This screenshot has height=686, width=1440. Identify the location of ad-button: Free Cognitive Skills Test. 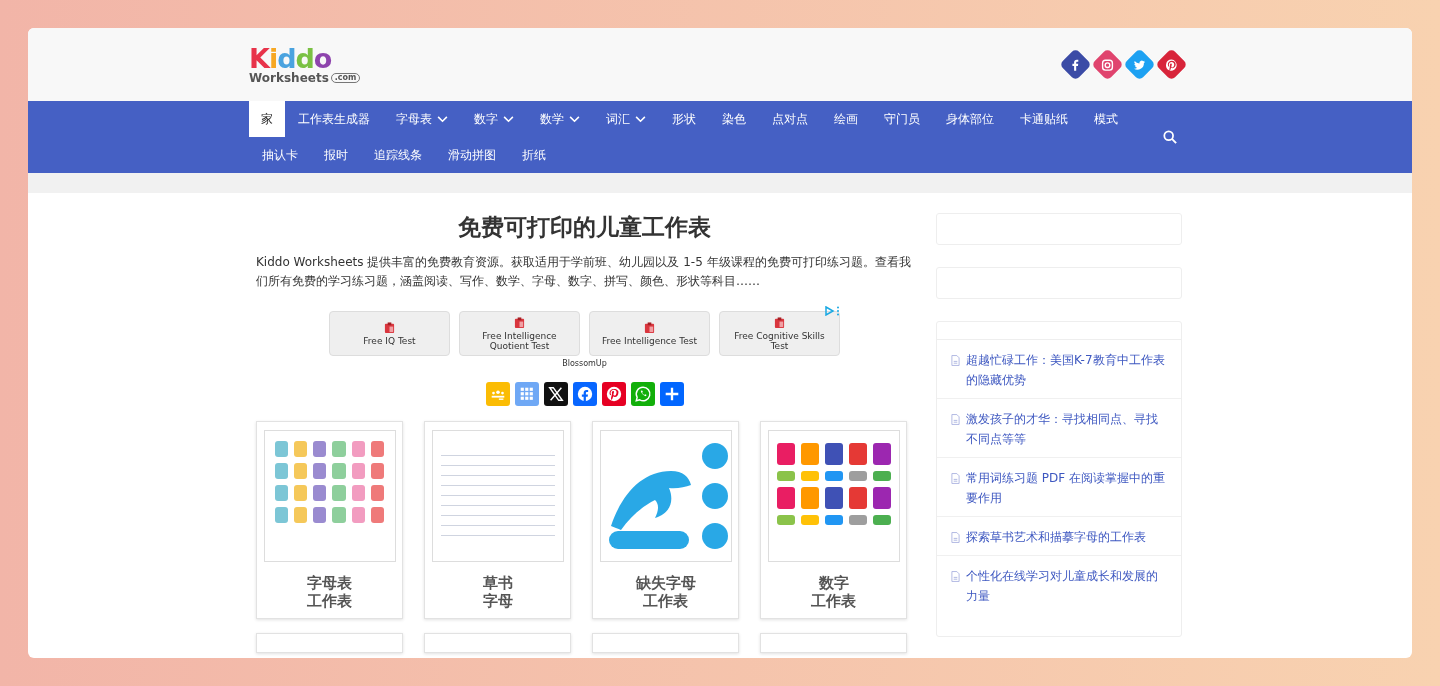
(779, 333).